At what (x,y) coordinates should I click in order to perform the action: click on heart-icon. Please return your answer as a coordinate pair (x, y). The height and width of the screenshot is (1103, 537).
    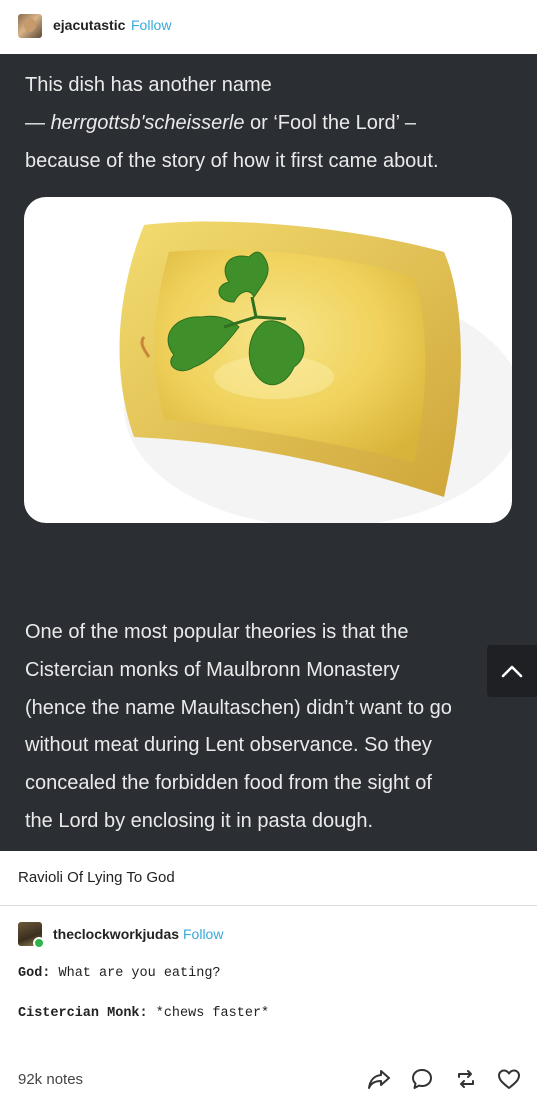
    Looking at the image, I should click on (508, 1079).